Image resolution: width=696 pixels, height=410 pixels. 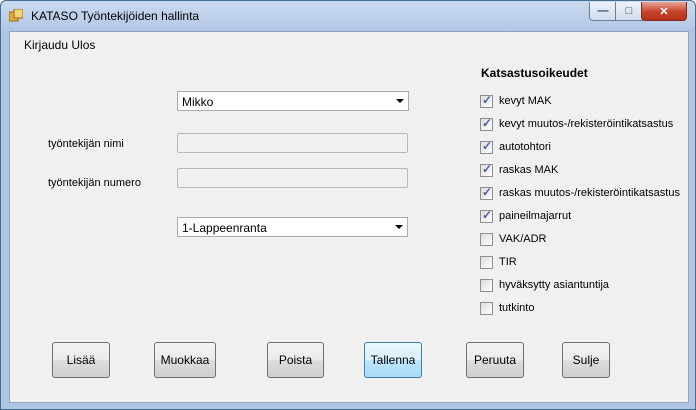 I want to click on close-window-button: ✕, so click(x=664, y=11).